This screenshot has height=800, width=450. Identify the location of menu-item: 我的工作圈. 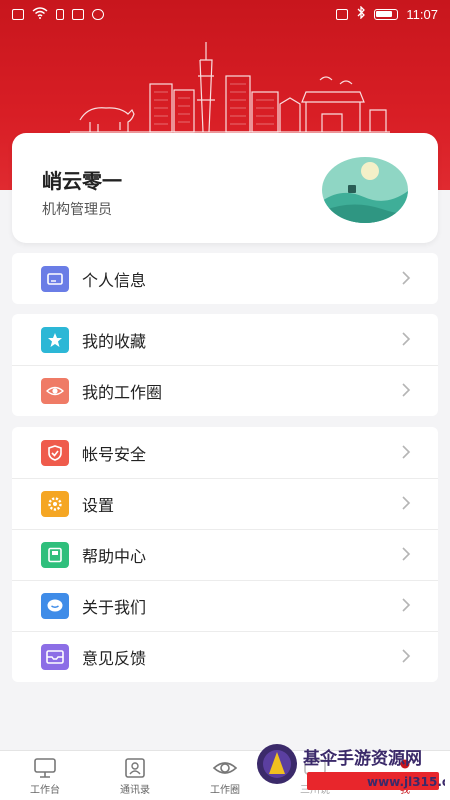
(225, 390).